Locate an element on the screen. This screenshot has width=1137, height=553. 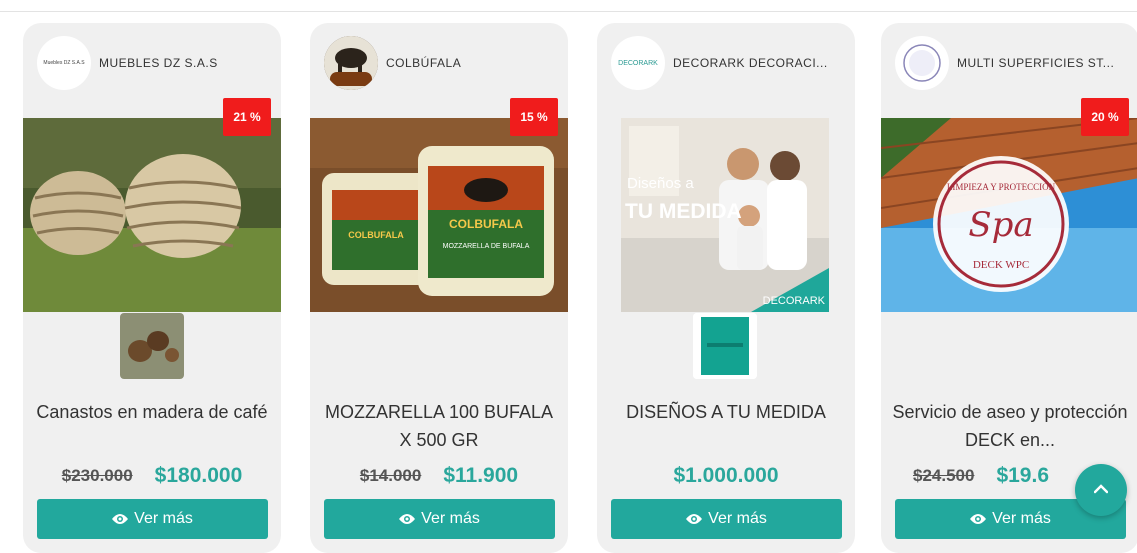
svg-text: LIMPIEZA Y PROTECCION is located at coordinates (1001, 187).